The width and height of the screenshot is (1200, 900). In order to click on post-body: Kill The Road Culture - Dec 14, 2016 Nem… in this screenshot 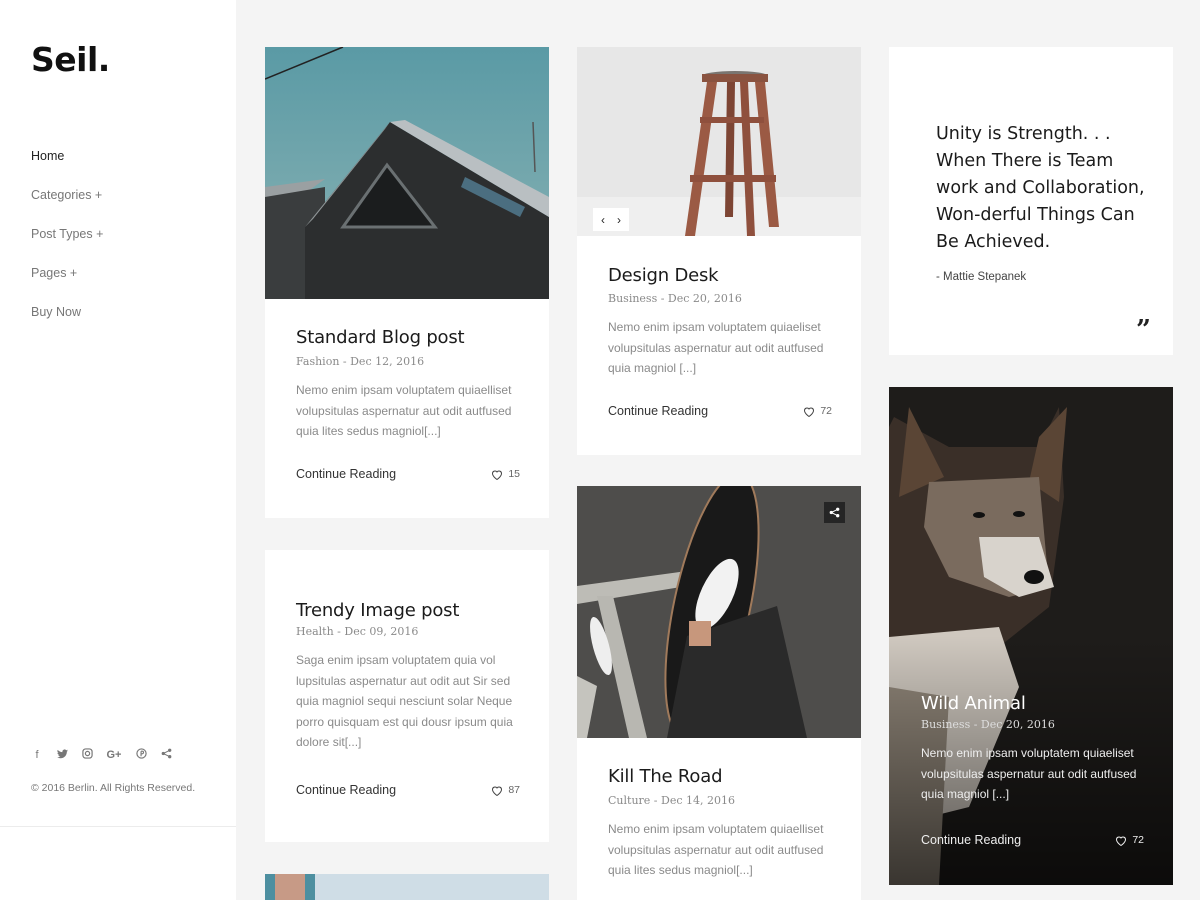, I will do `click(720, 823)`.